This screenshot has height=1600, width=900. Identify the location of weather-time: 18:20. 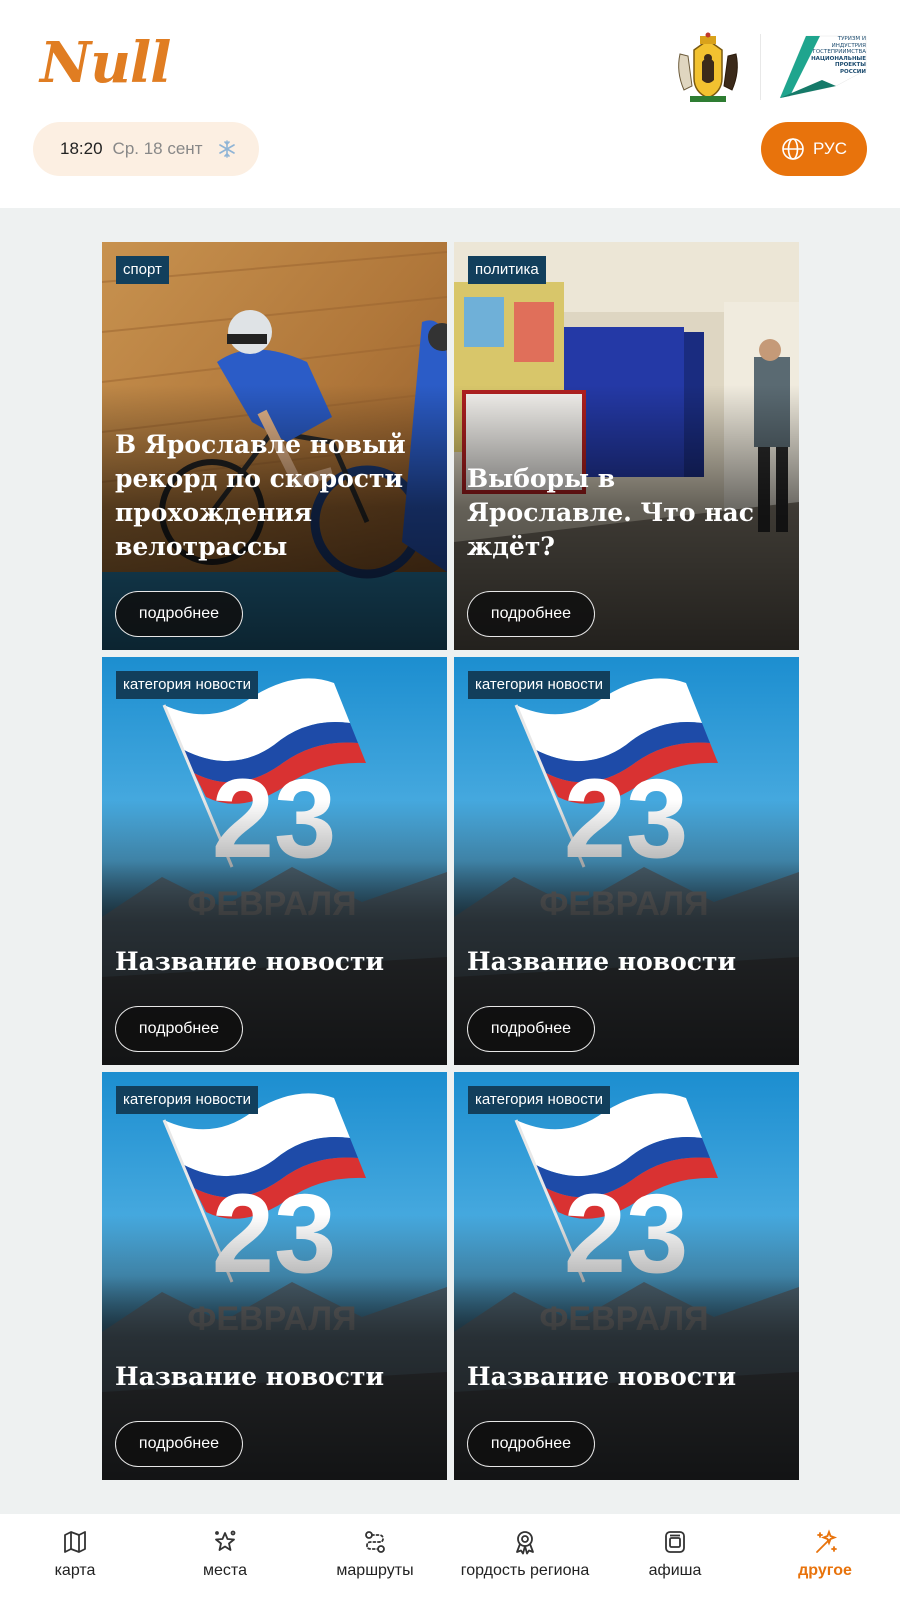
(81, 148).